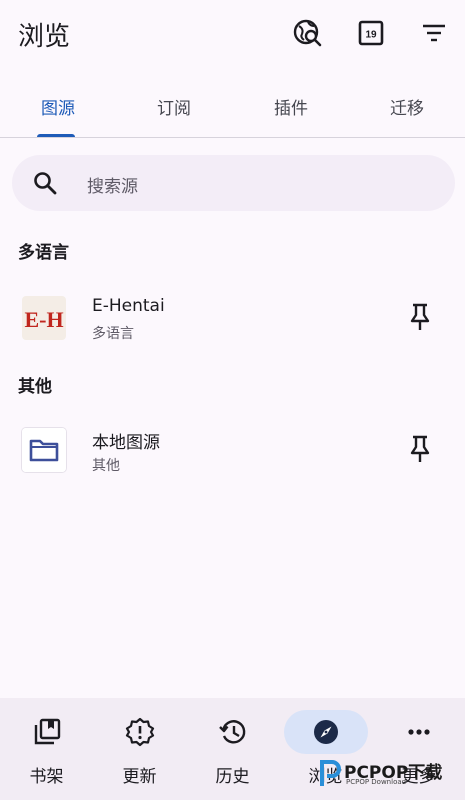 Image resolution: width=465 pixels, height=800 pixels. Describe the element at coordinates (232, 35) in the screenshot. I see `top-app-bar: 浏览 19` at that location.